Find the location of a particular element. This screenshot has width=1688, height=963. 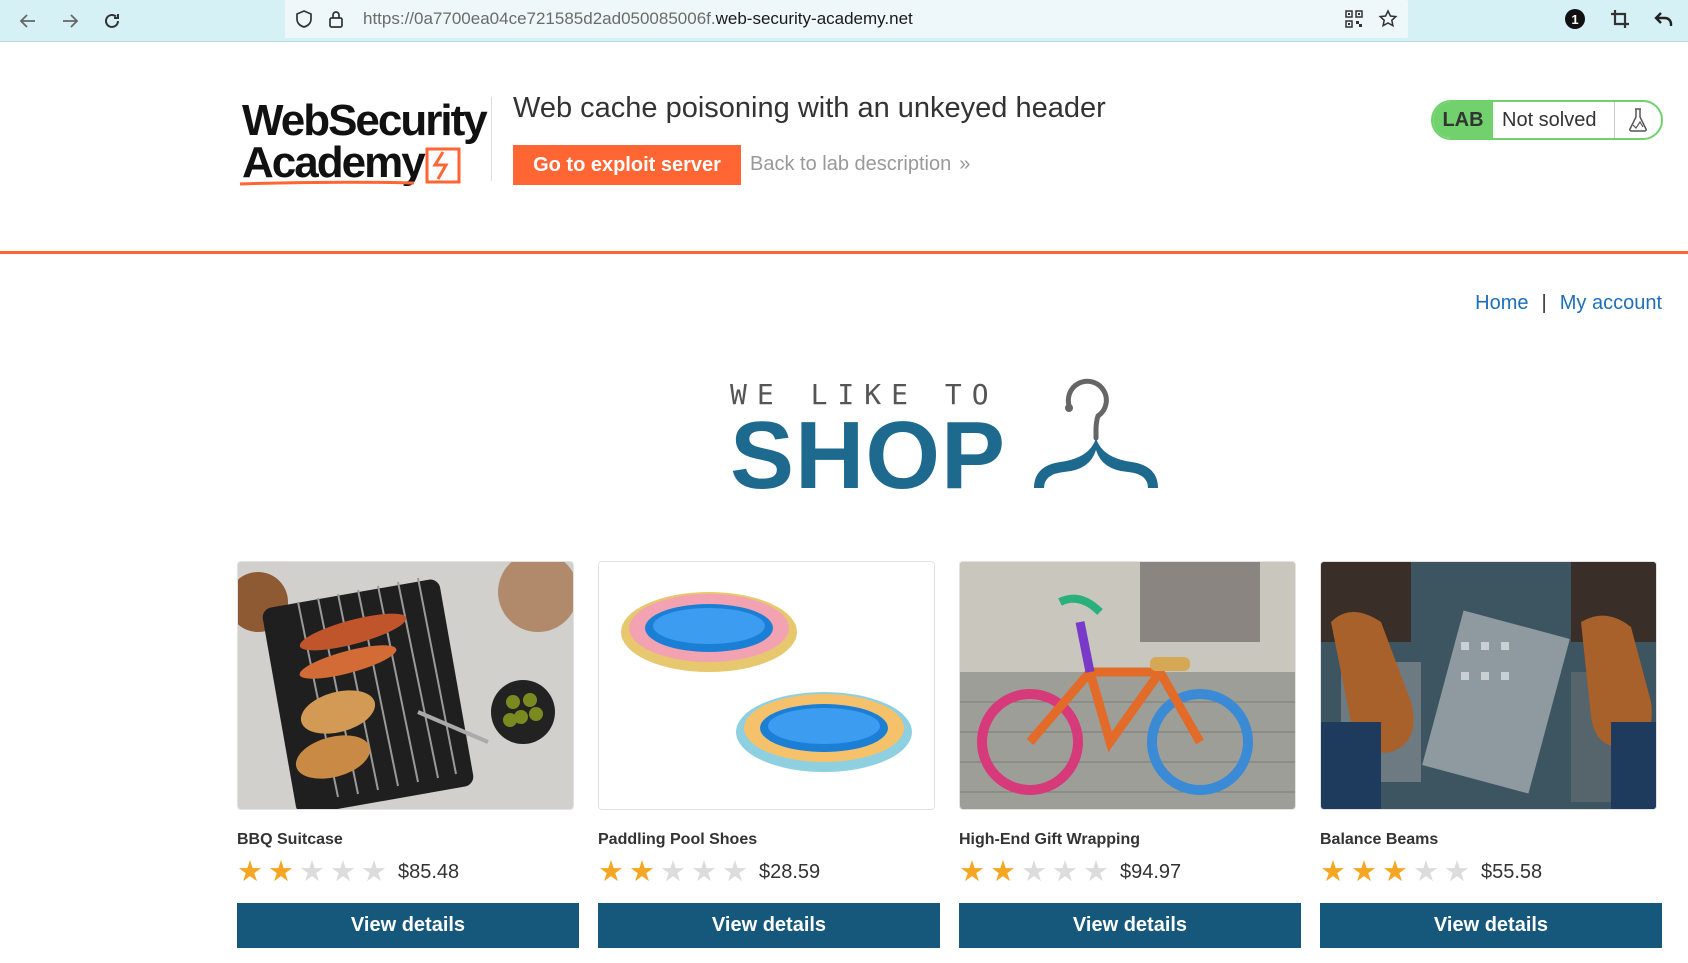

product-rating: ★ ★ ★ ★ ★ $85.48 is located at coordinates (408, 872).